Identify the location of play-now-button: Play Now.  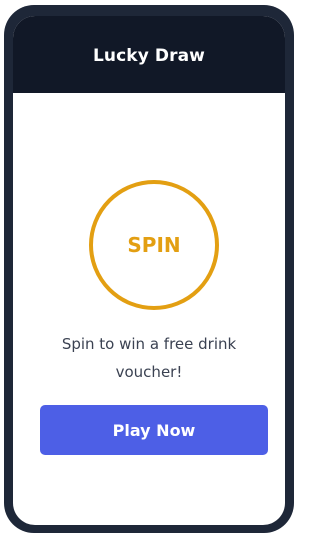
(154, 430).